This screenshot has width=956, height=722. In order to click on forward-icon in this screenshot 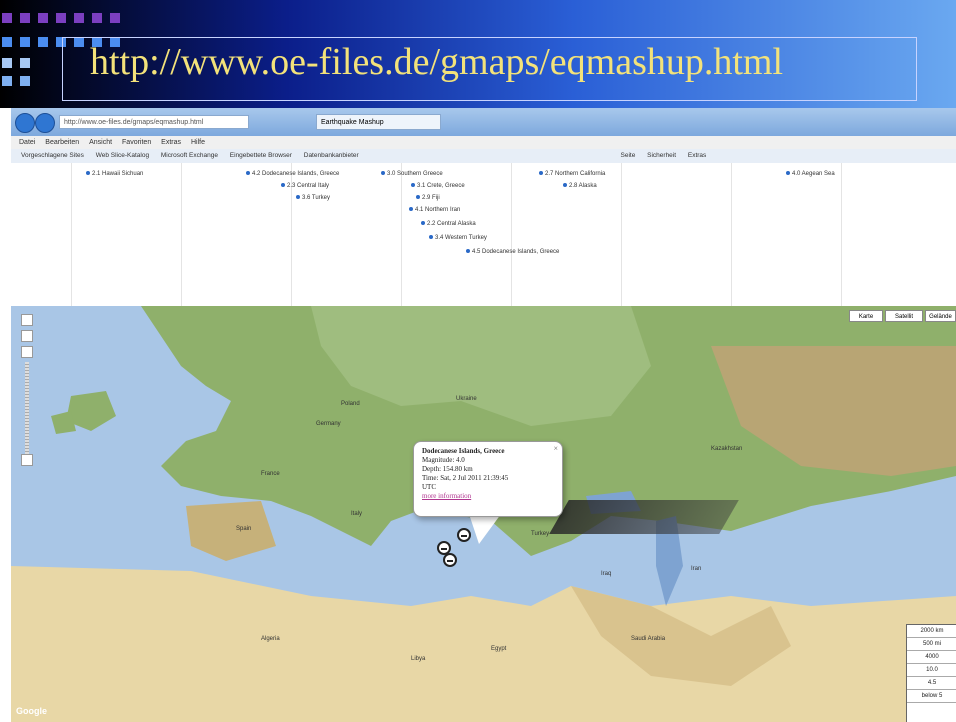, I will do `click(45, 123)`.